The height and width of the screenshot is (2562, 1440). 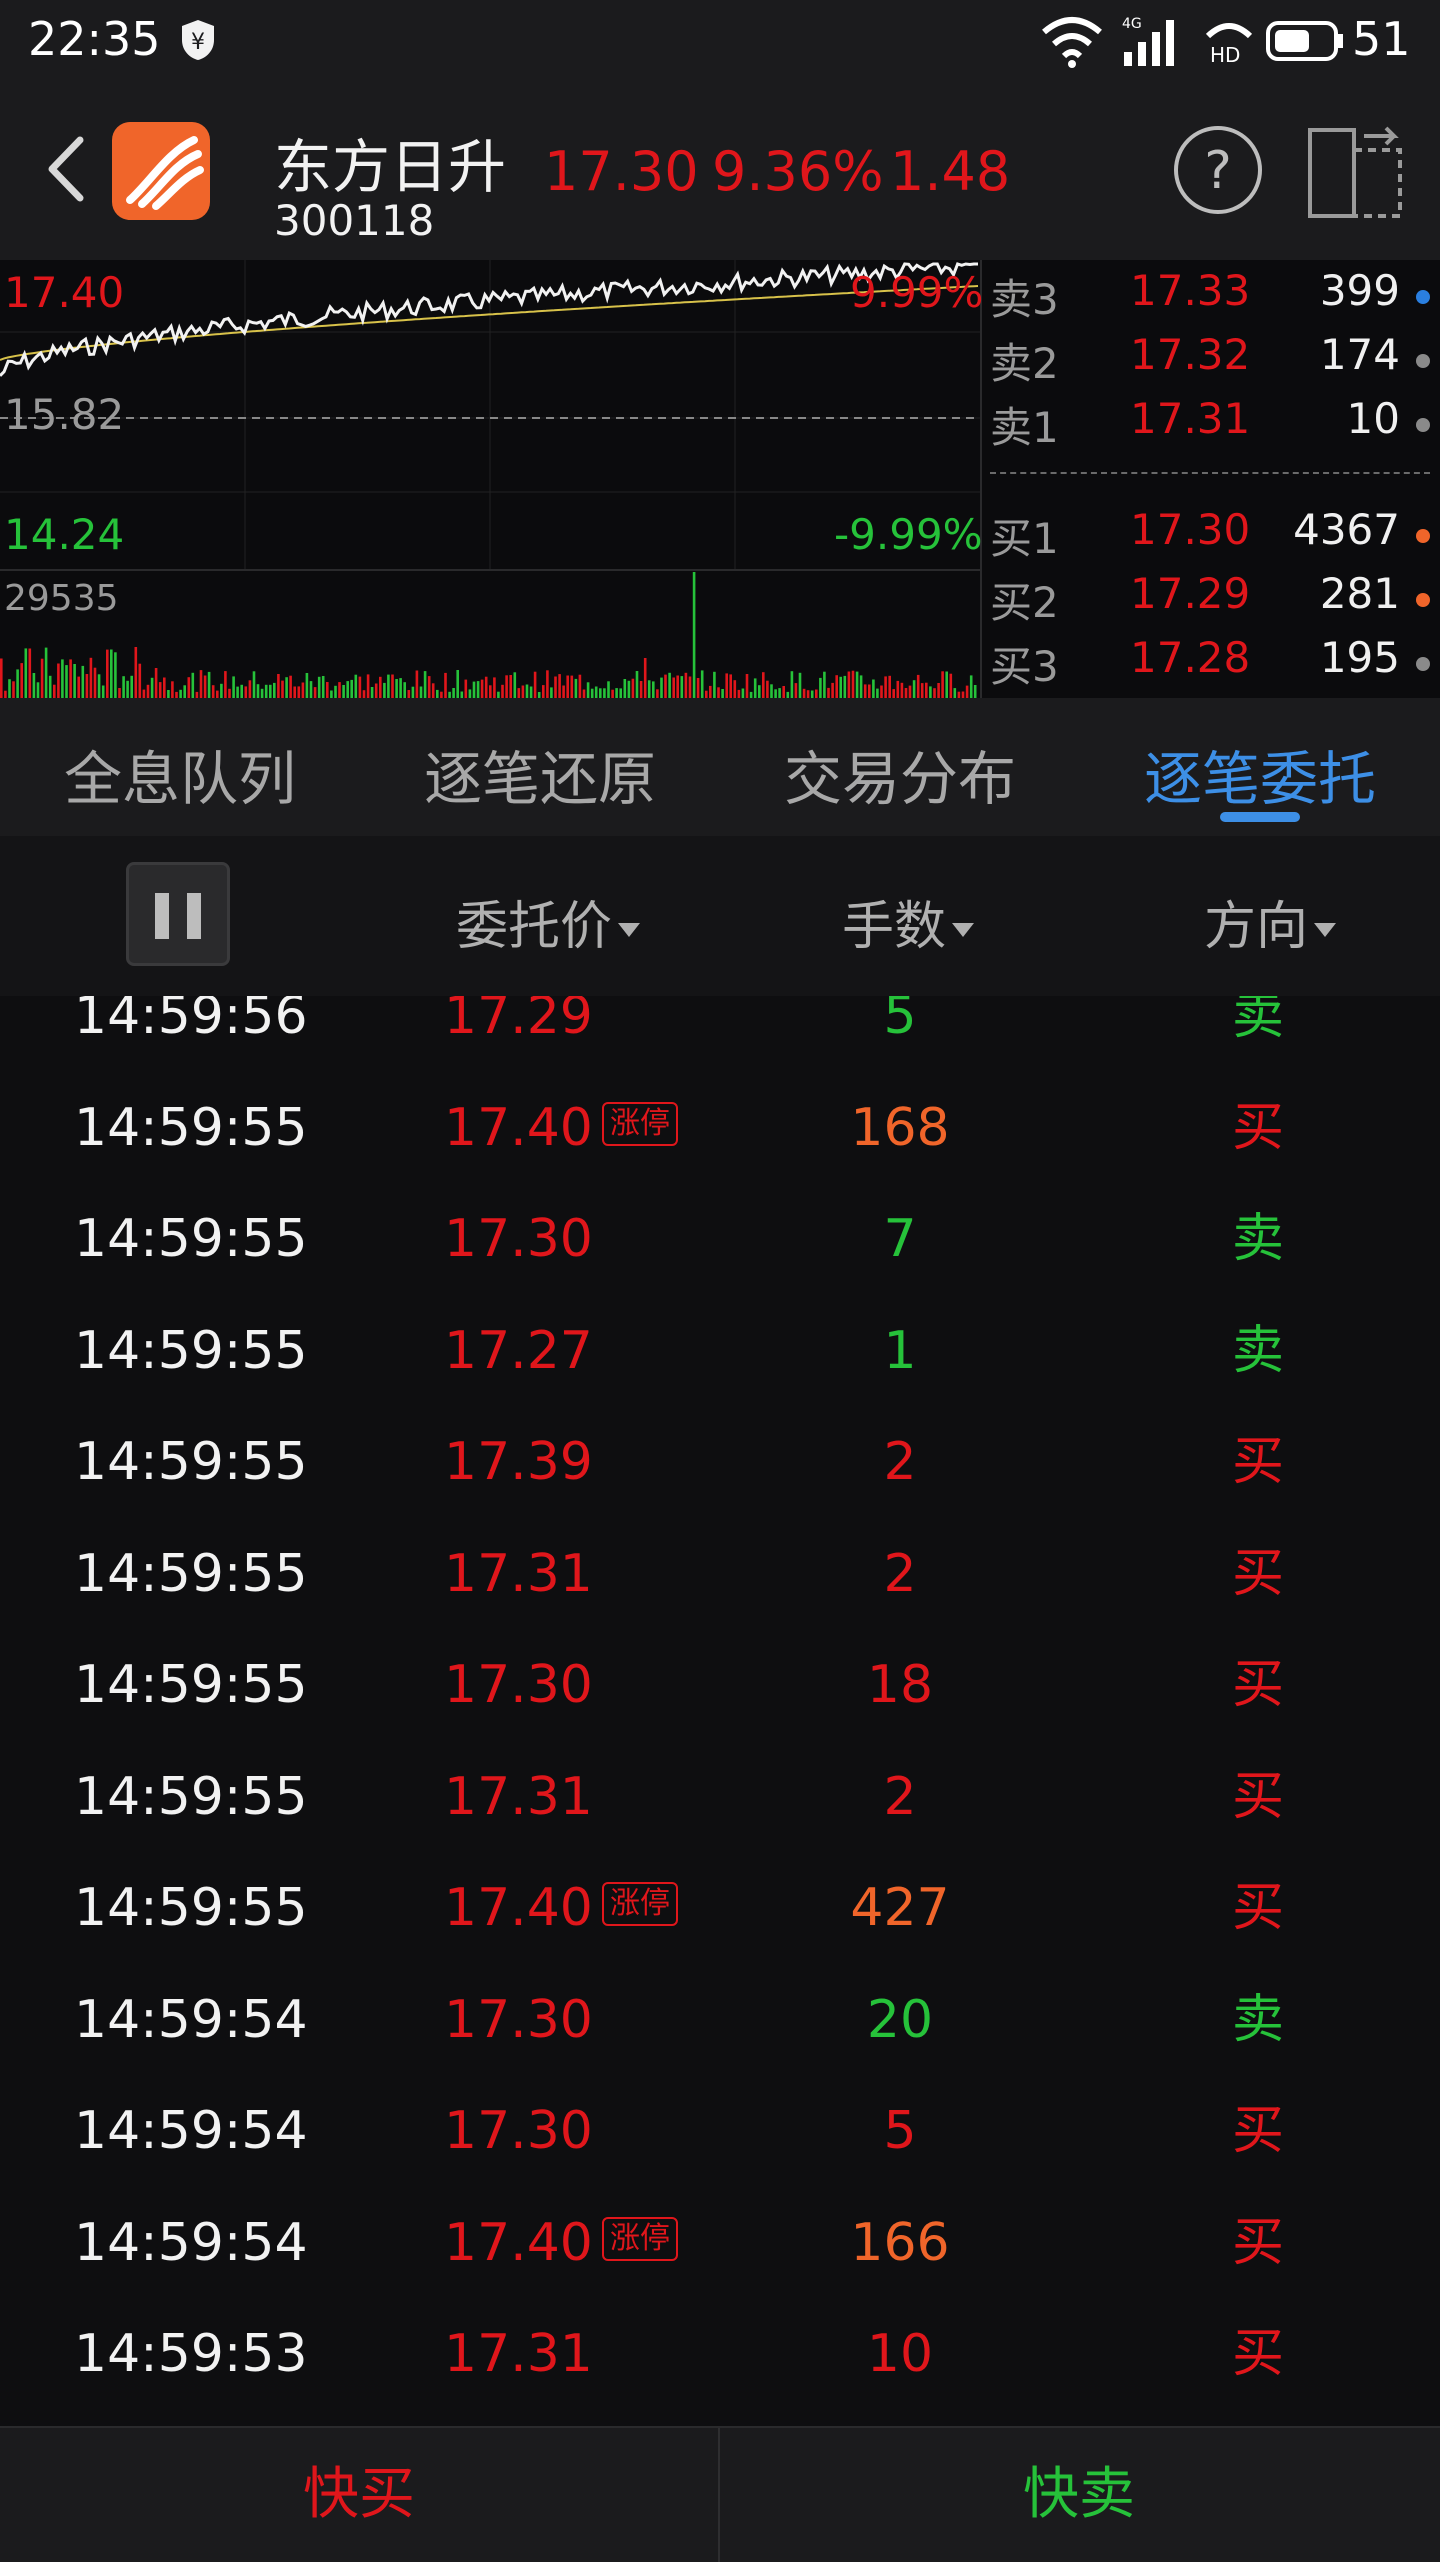 I want to click on sort-price-button: 委托价, so click(x=548, y=921).